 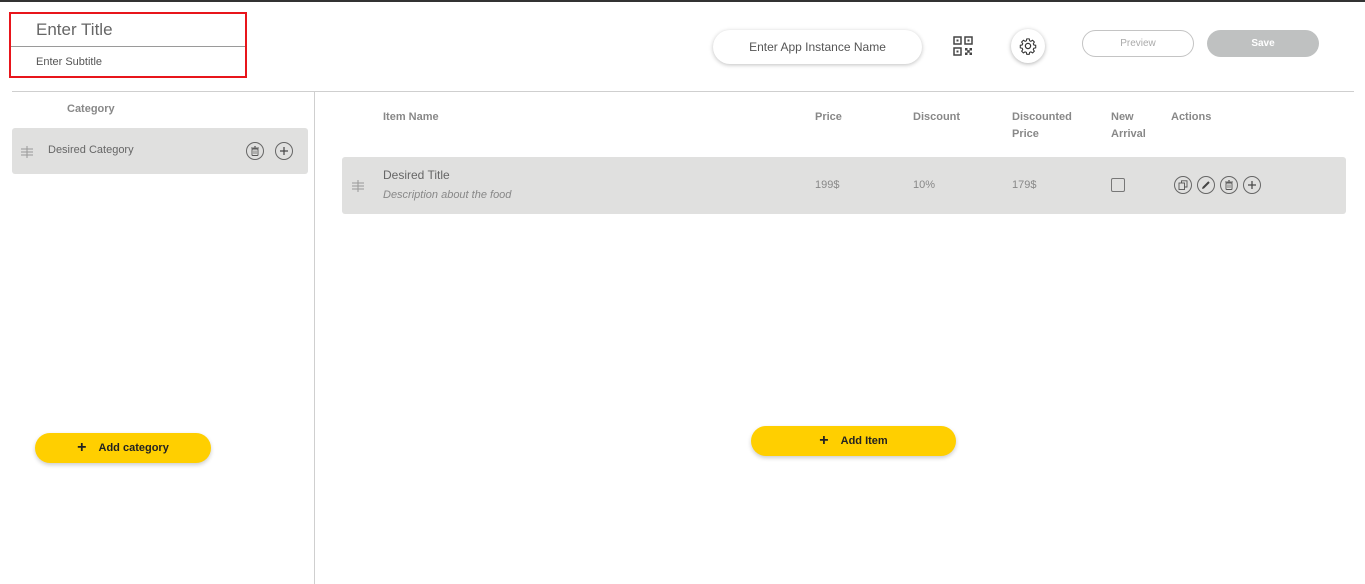 I want to click on pencil-icon, so click(x=1206, y=185).